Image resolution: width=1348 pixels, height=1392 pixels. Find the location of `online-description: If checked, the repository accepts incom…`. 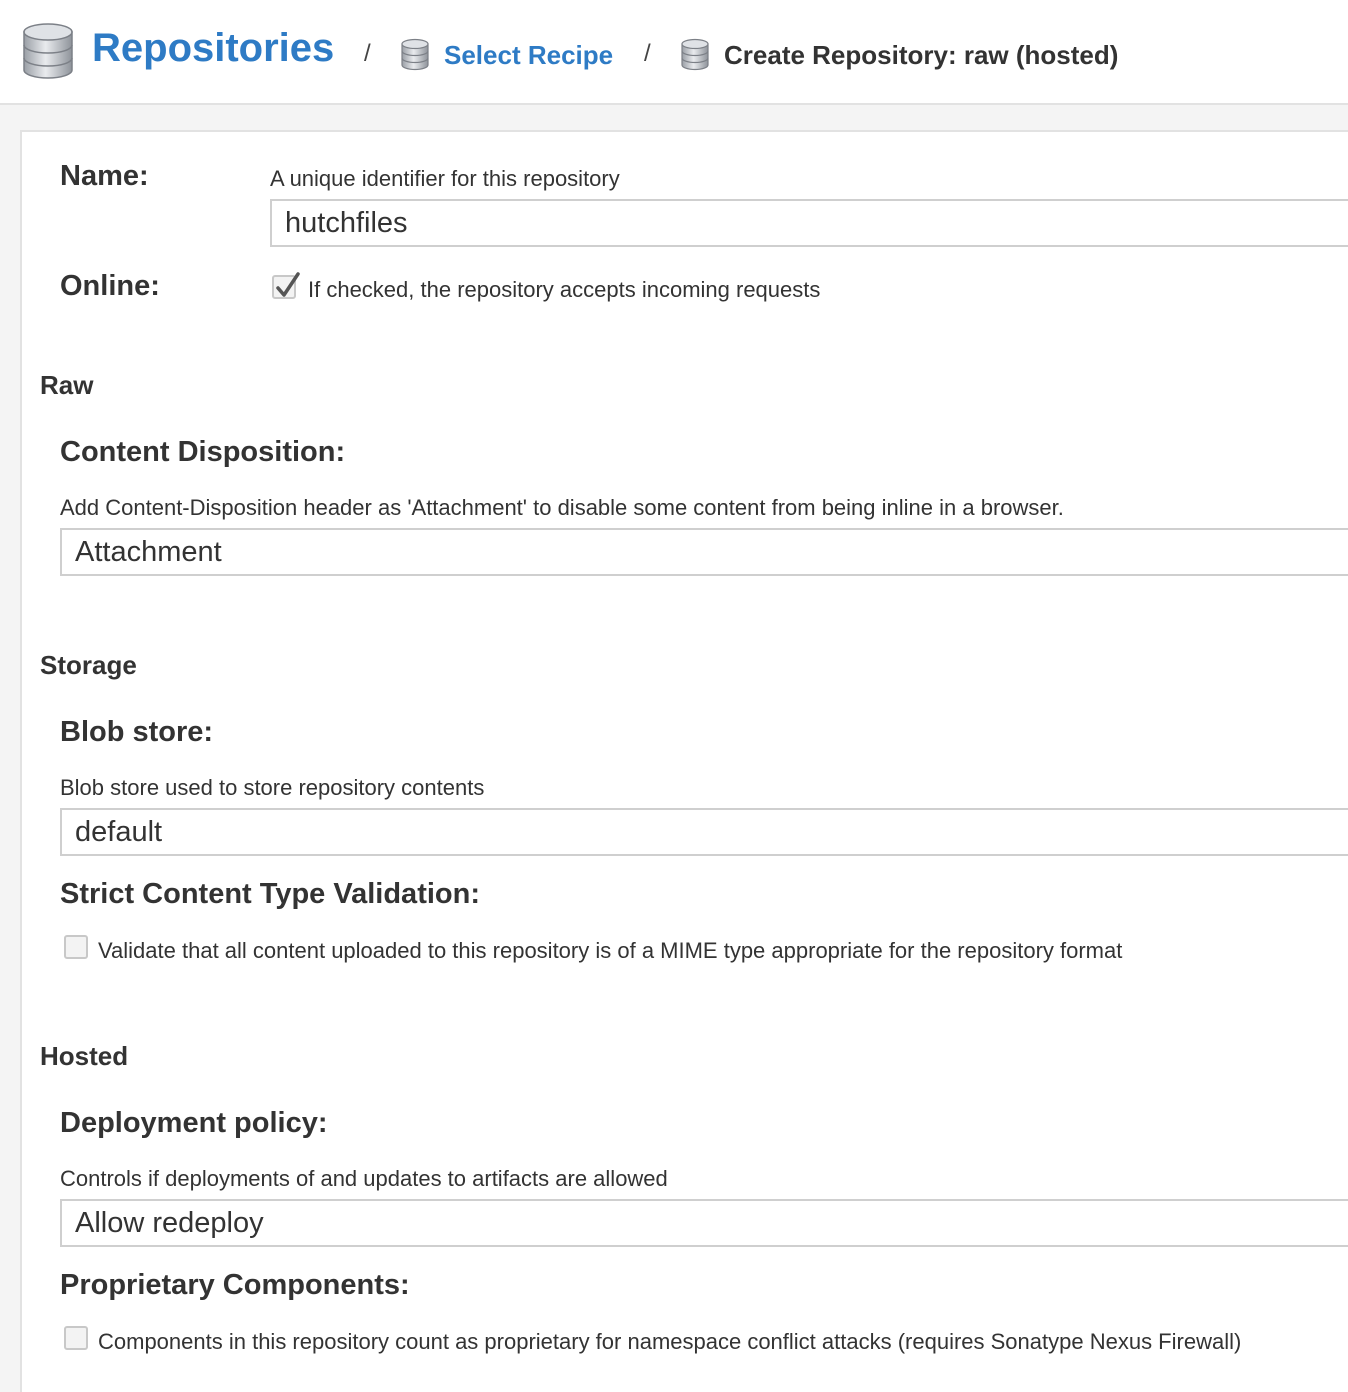

online-description: If checked, the repository accepts incom… is located at coordinates (564, 289).